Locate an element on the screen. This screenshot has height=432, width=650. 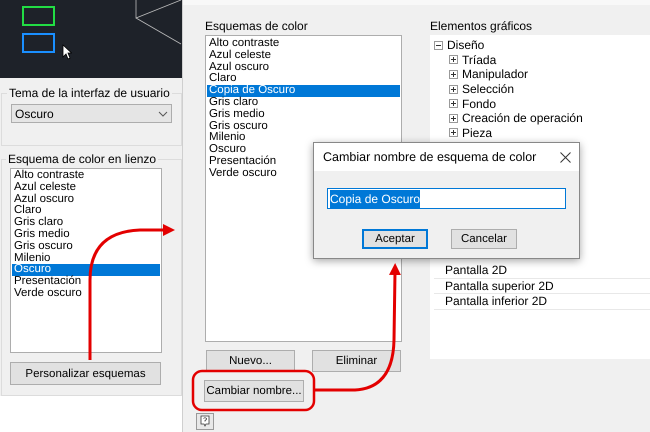
group-label: Tema de la interfaz de usuario is located at coordinates (89, 93).